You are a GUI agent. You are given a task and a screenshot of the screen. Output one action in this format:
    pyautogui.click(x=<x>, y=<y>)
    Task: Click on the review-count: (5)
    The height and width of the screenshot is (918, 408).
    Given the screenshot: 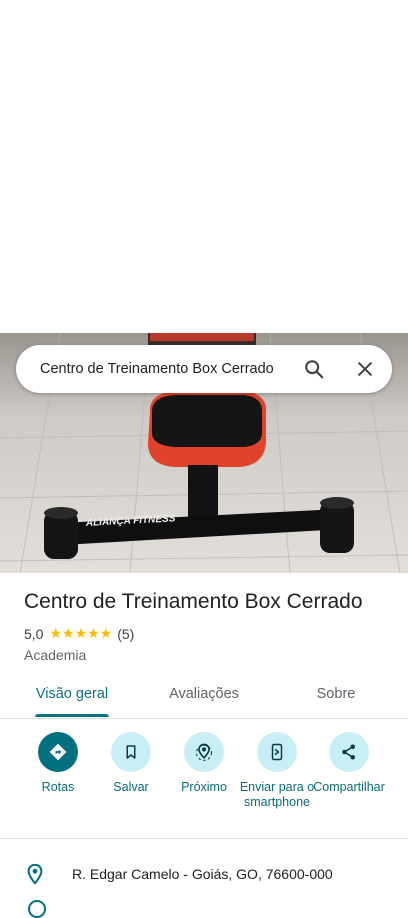 What is the action you would take?
    pyautogui.click(x=125, y=634)
    